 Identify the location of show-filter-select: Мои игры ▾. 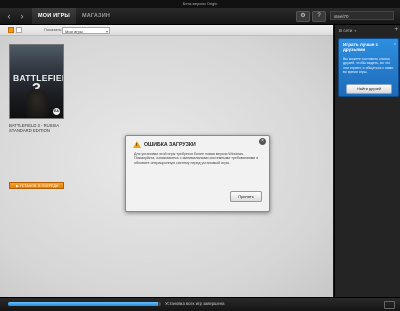
(86, 30).